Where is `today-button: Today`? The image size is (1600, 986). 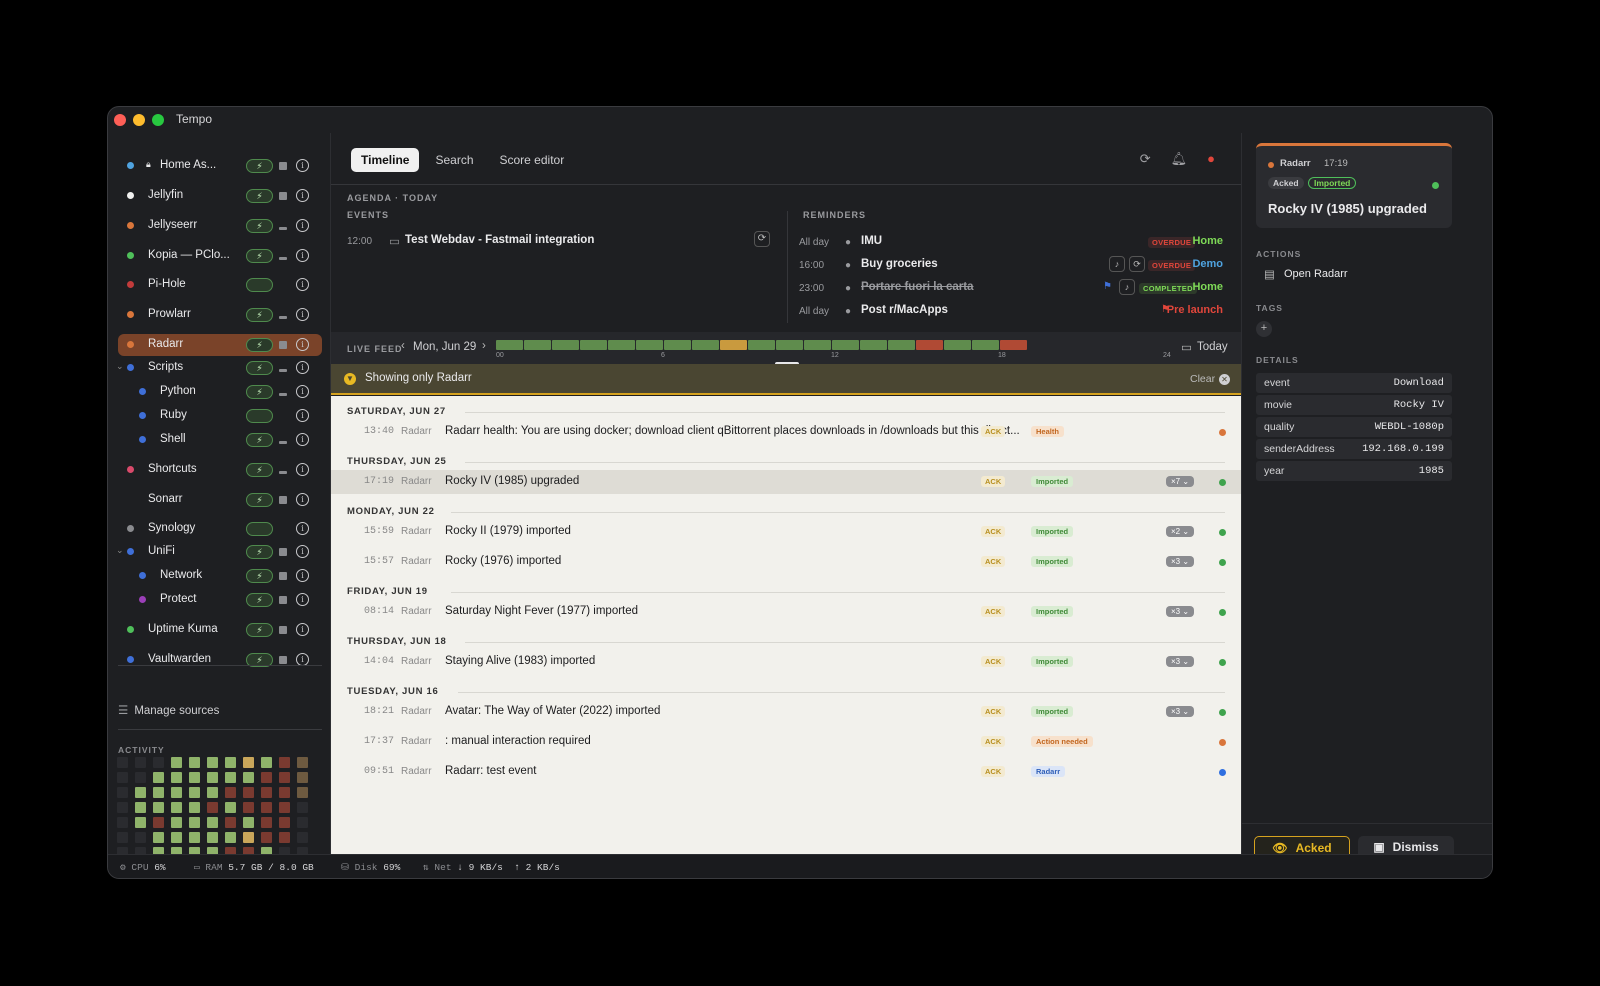 today-button: Today is located at coordinates (1212, 347).